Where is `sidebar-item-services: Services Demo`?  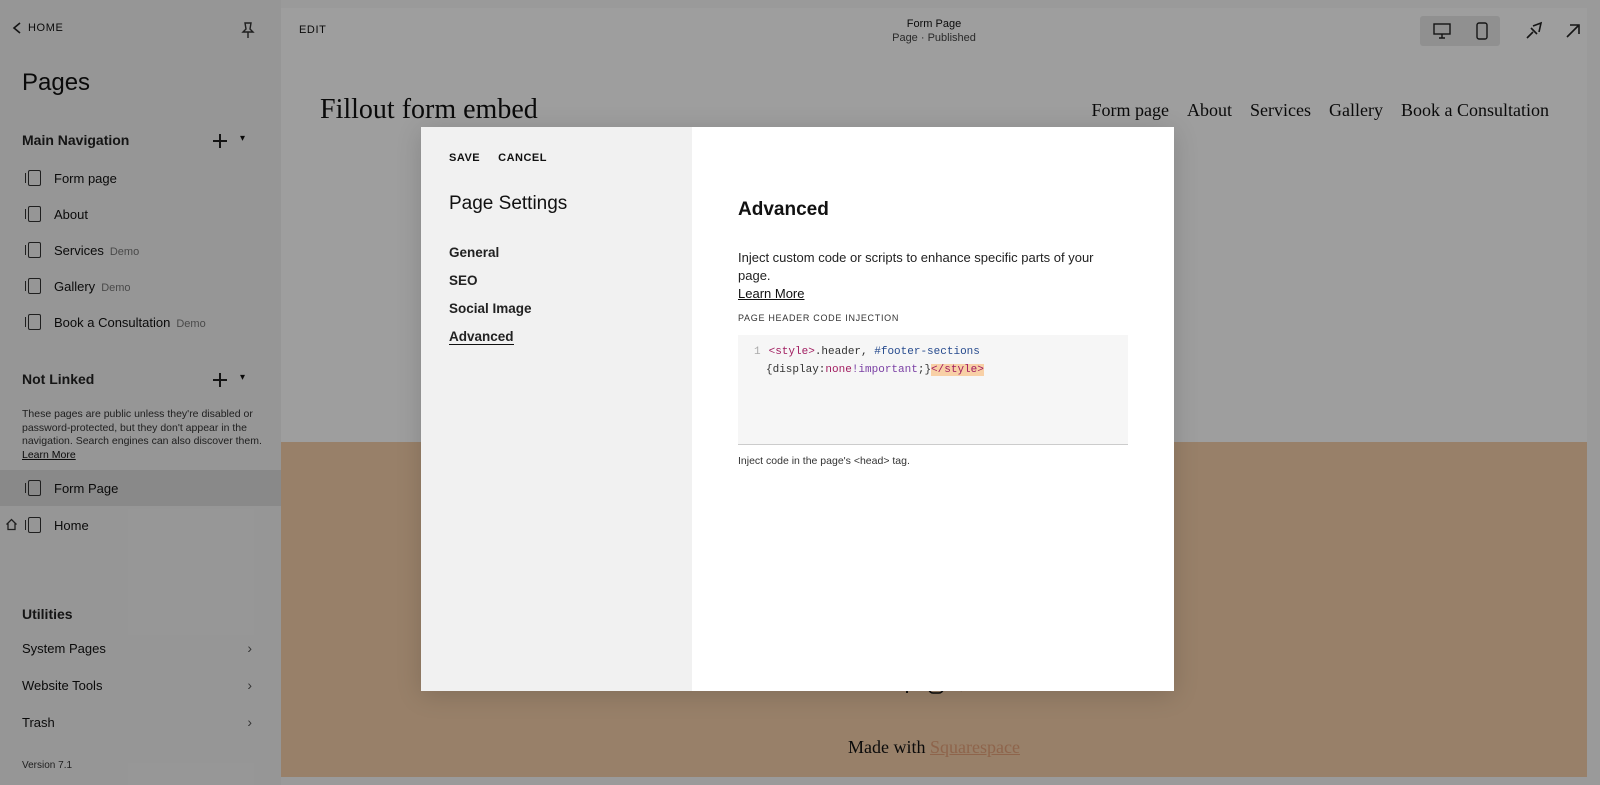 sidebar-item-services: Services Demo is located at coordinates (140, 250).